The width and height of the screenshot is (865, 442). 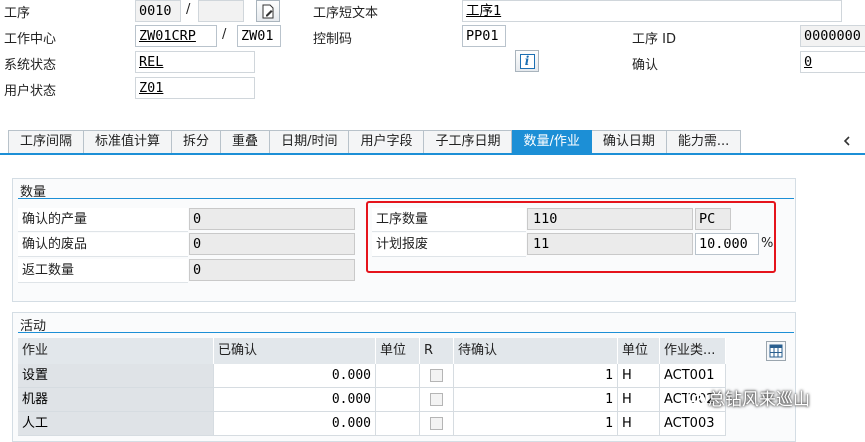 I want to click on tab-confirm-dates: 确认日期, so click(x=629, y=142).